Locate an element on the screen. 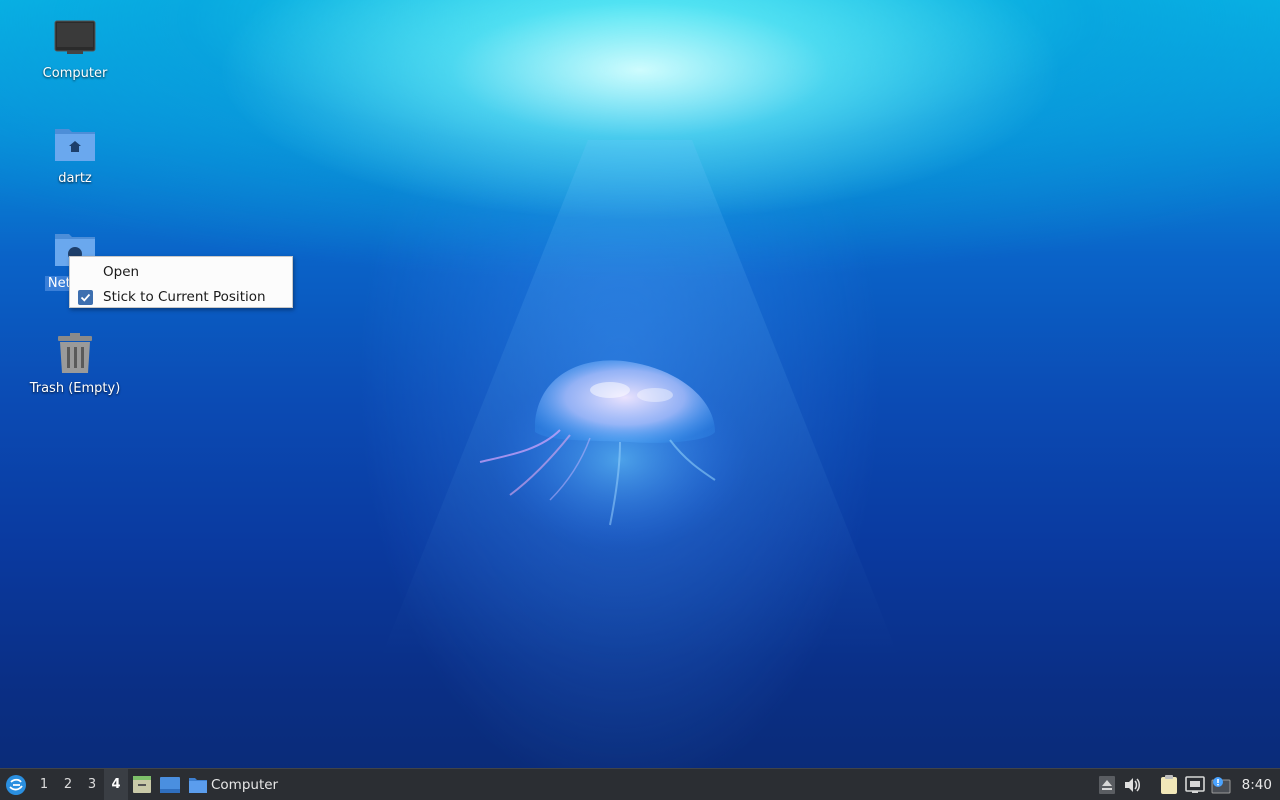 The image size is (1280, 800). eject-icon is located at coordinates (1106, 785).